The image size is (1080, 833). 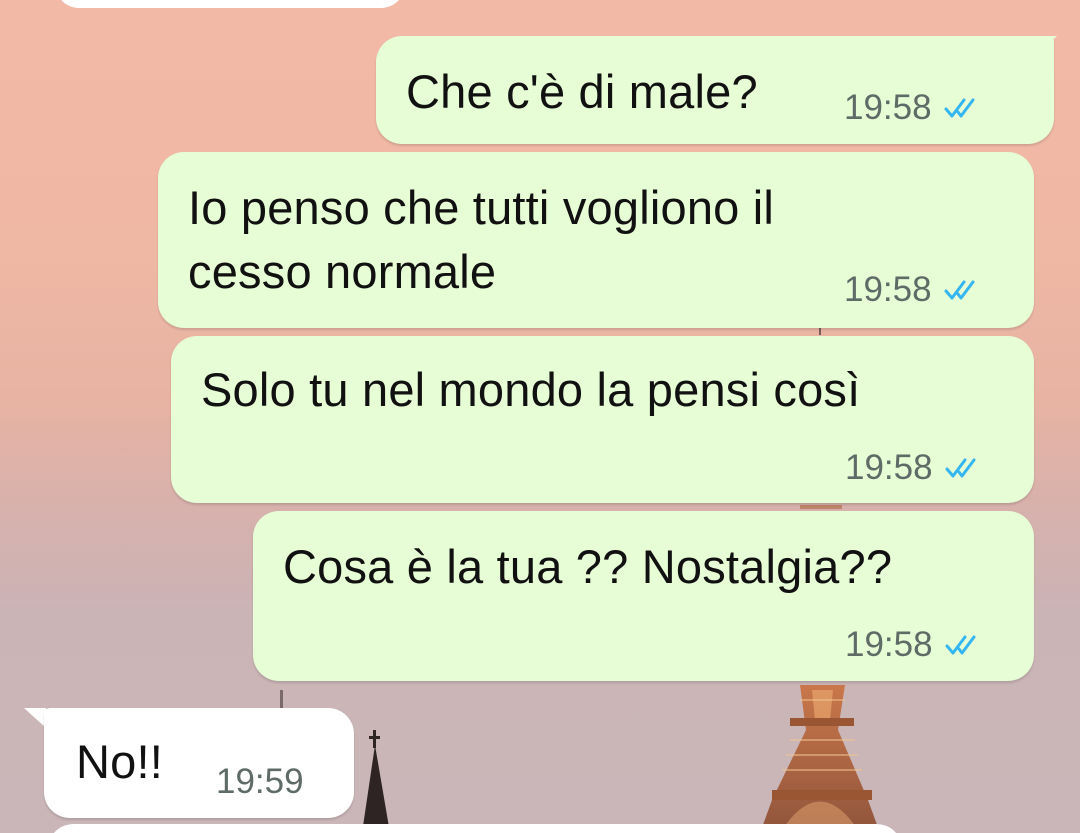 I want to click on message-text: Cosa è la tua ?? Nostalgia??, so click(x=588, y=566).